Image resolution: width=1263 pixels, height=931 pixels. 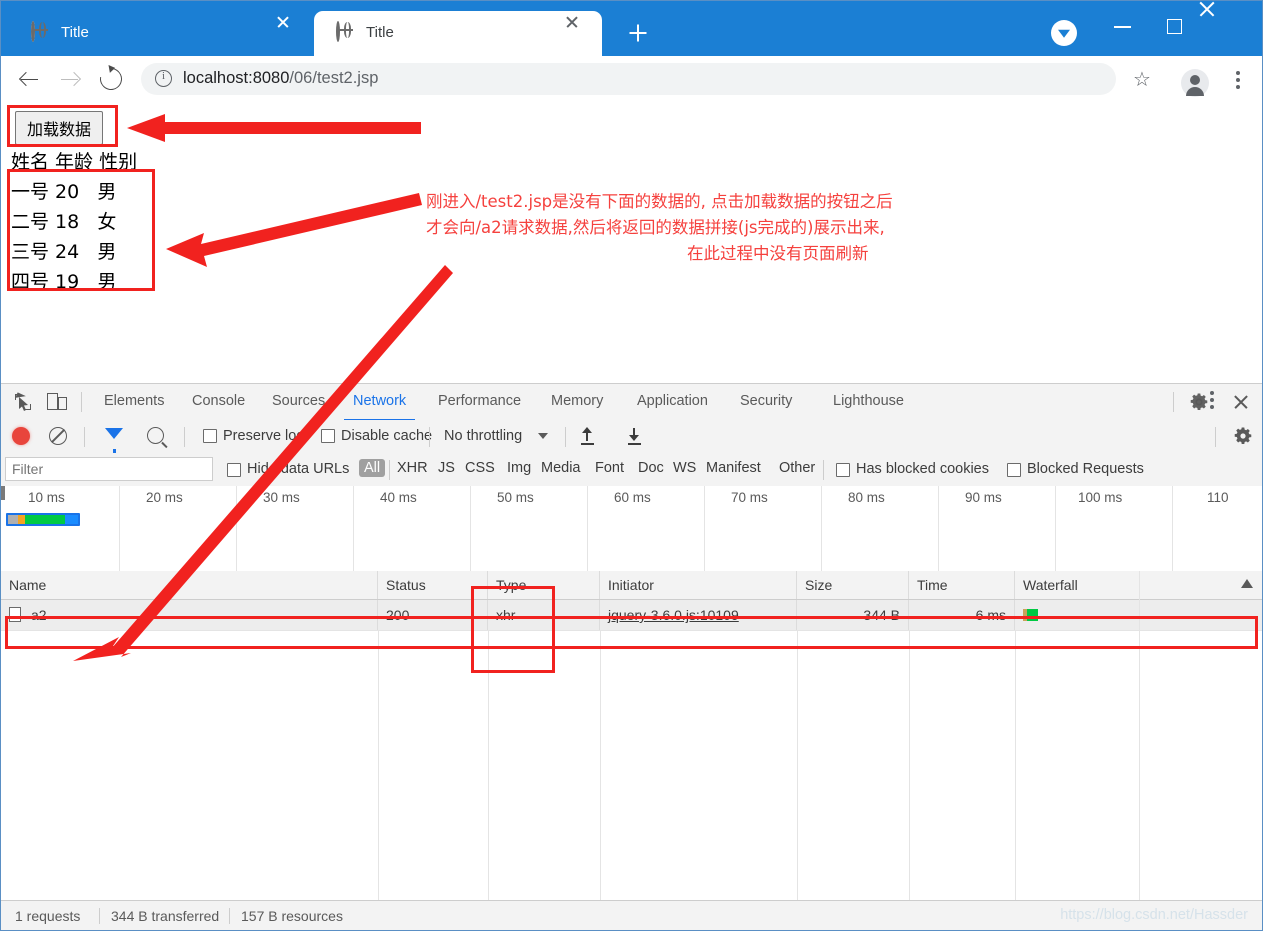 I want to click on devtools-tab-sources: Sources, so click(x=298, y=401).